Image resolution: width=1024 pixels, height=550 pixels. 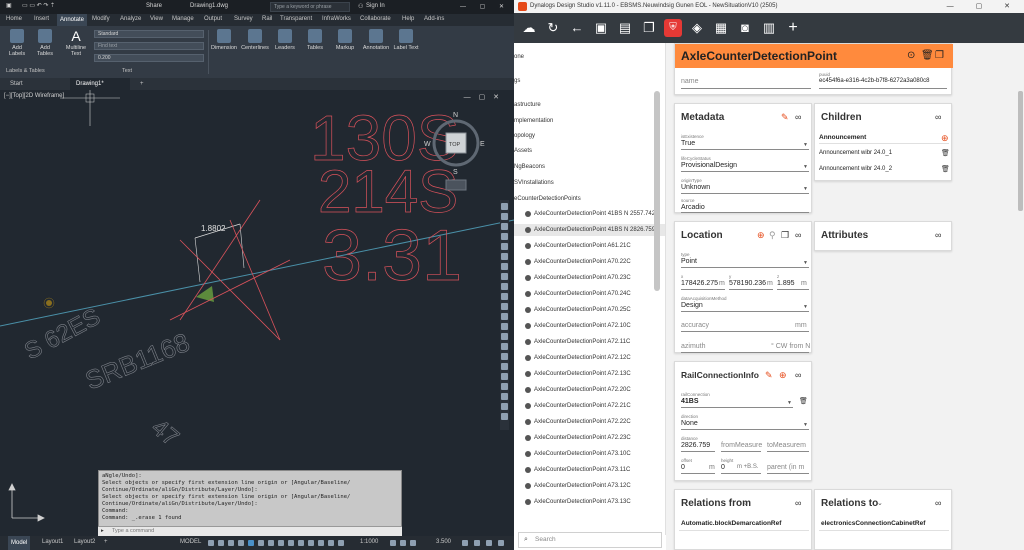 What do you see at coordinates (315, 40) in the screenshot?
I see `tables-button: Tables` at bounding box center [315, 40].